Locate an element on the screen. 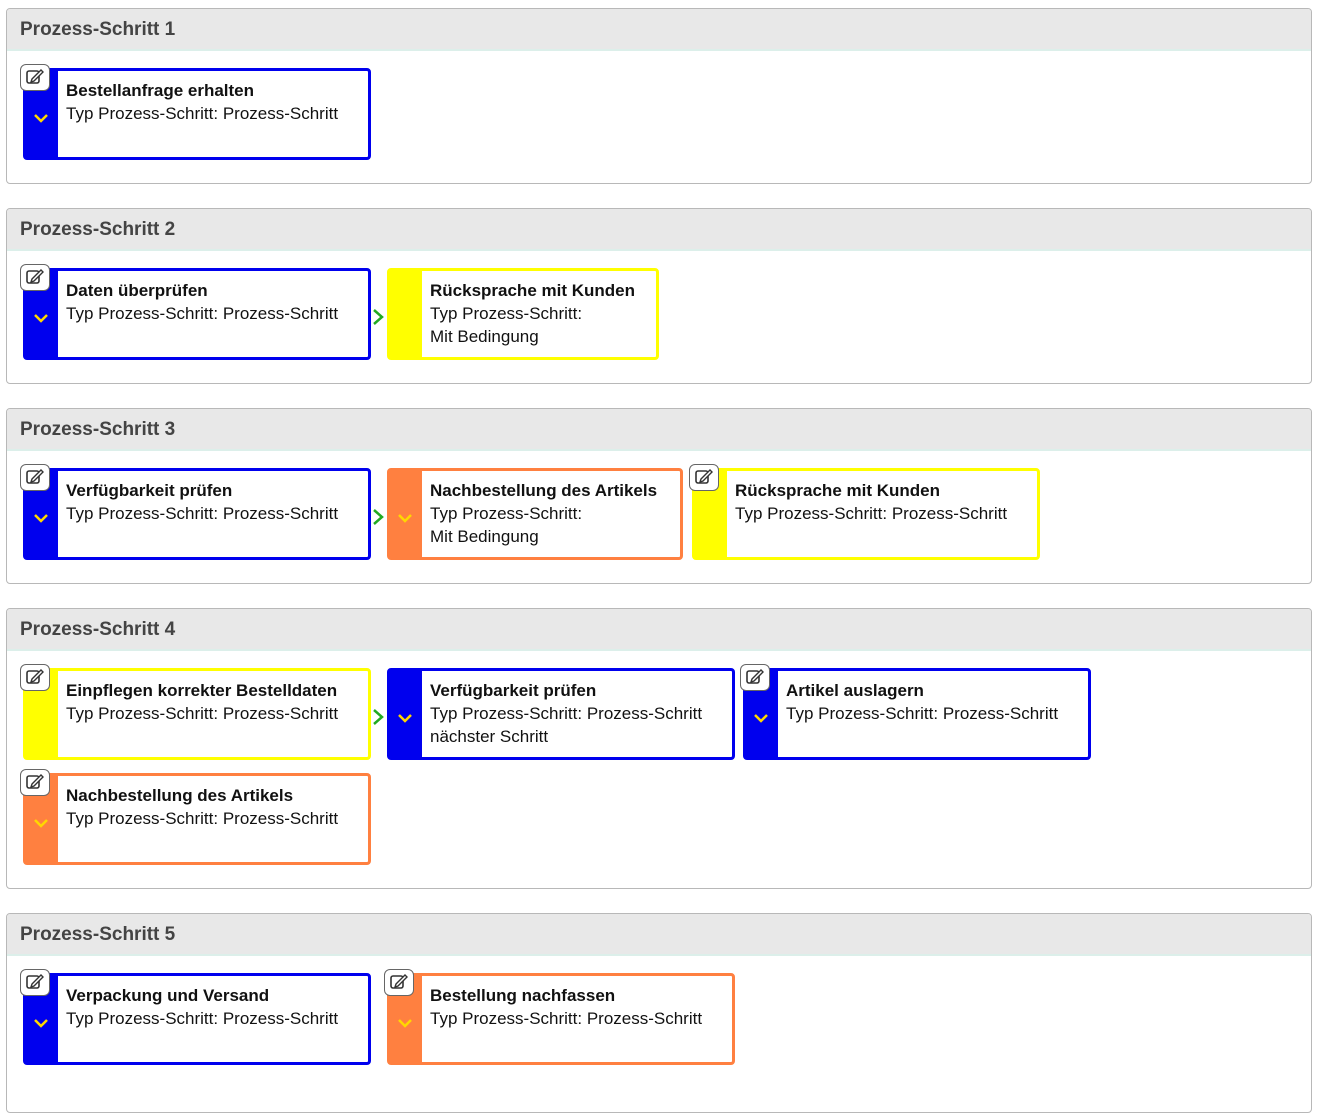  panel-header: Prozess-Schritt 4 is located at coordinates (659, 630).